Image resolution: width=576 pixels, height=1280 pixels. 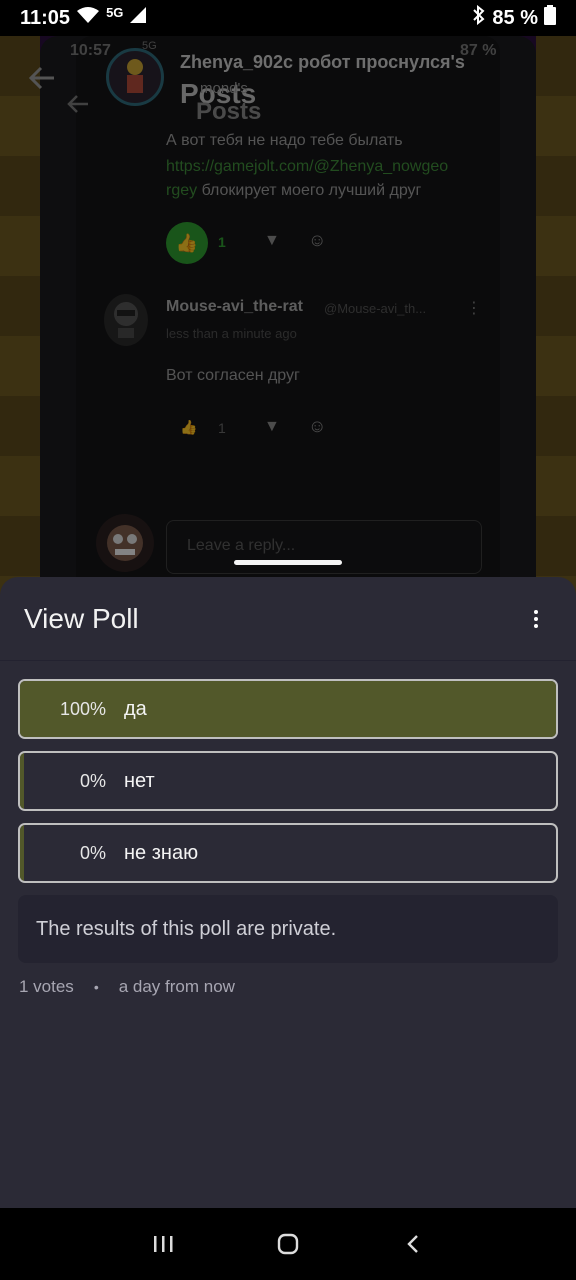 I want to click on more-options-icon, so click(x=536, y=619).